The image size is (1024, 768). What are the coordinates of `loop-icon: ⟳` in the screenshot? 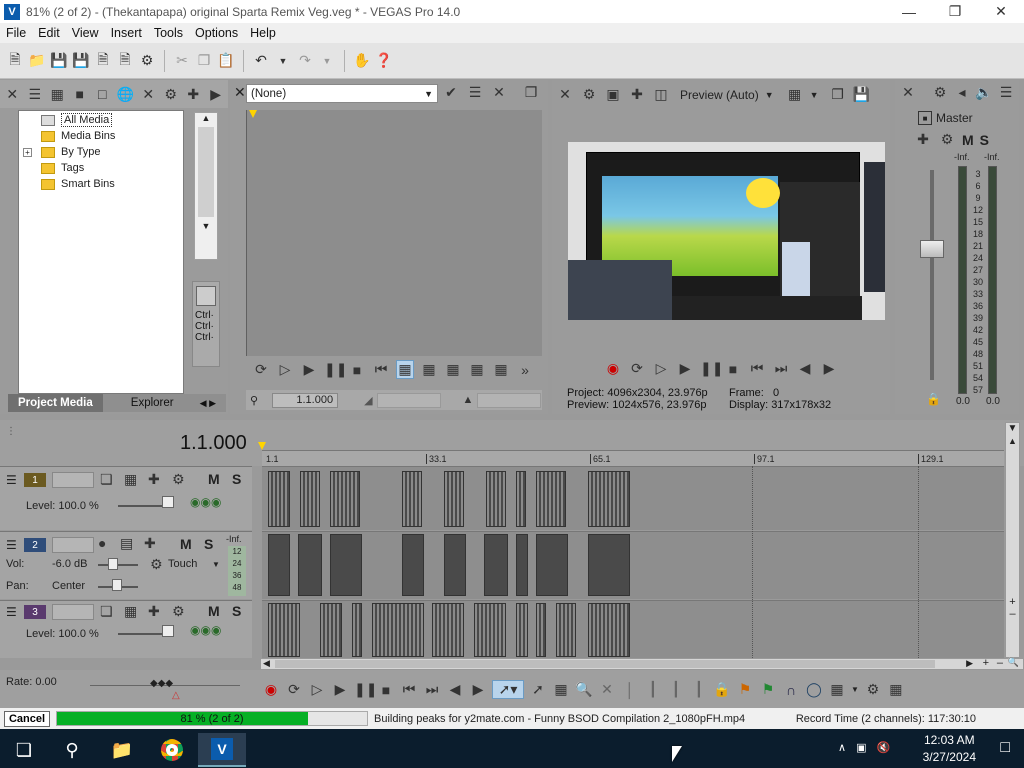 It's located at (637, 368).